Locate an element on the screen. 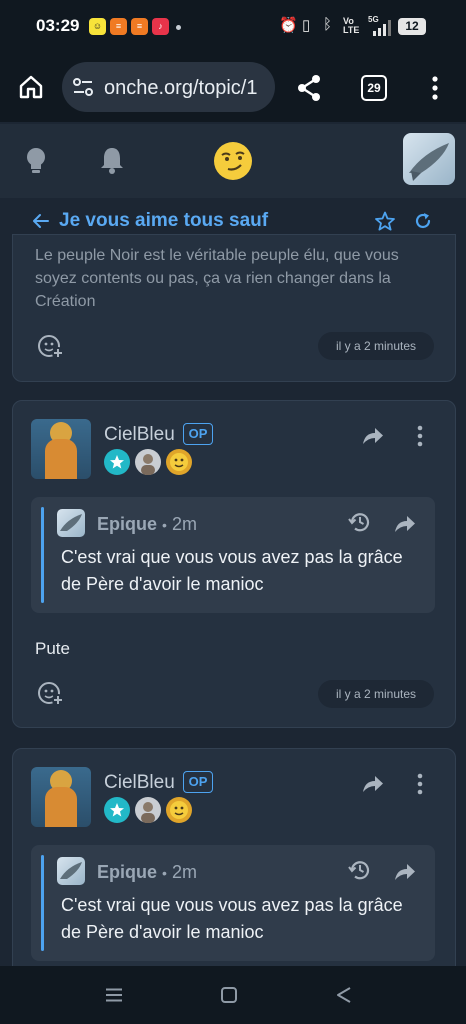 Image resolution: width=466 pixels, height=1024 pixels. system-nav-bar is located at coordinates (233, 995).